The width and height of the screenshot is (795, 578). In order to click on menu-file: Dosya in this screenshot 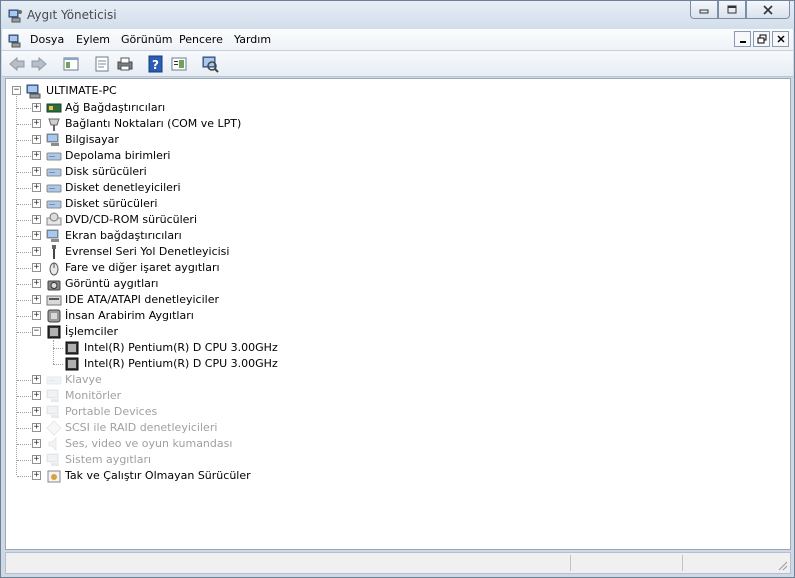, I will do `click(47, 39)`.